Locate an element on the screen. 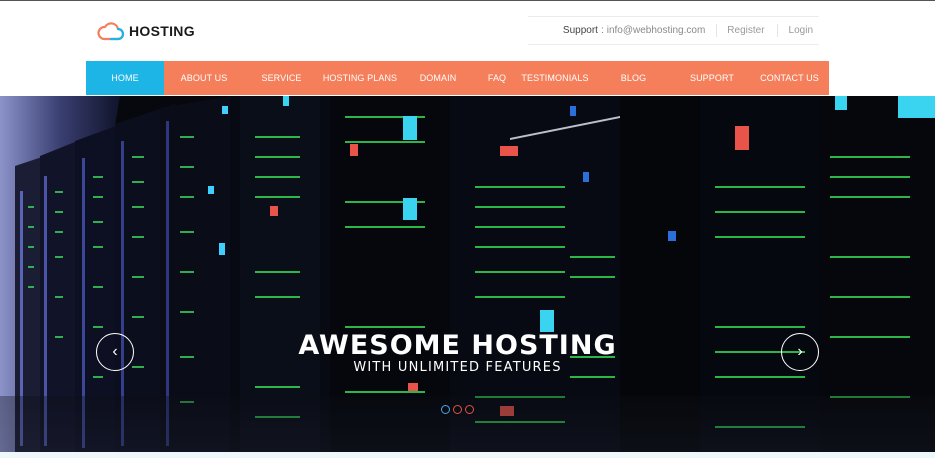 The height and width of the screenshot is (458, 935). nav-item-domain: DOMAIN is located at coordinates (438, 78).